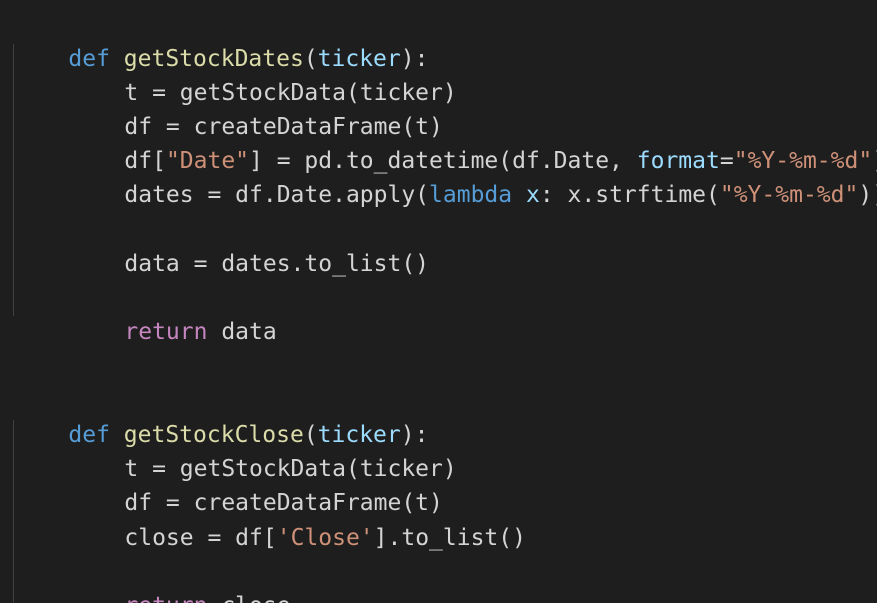  Describe the element at coordinates (471, 195) in the screenshot. I see `keyword-lambda: lambda` at that location.